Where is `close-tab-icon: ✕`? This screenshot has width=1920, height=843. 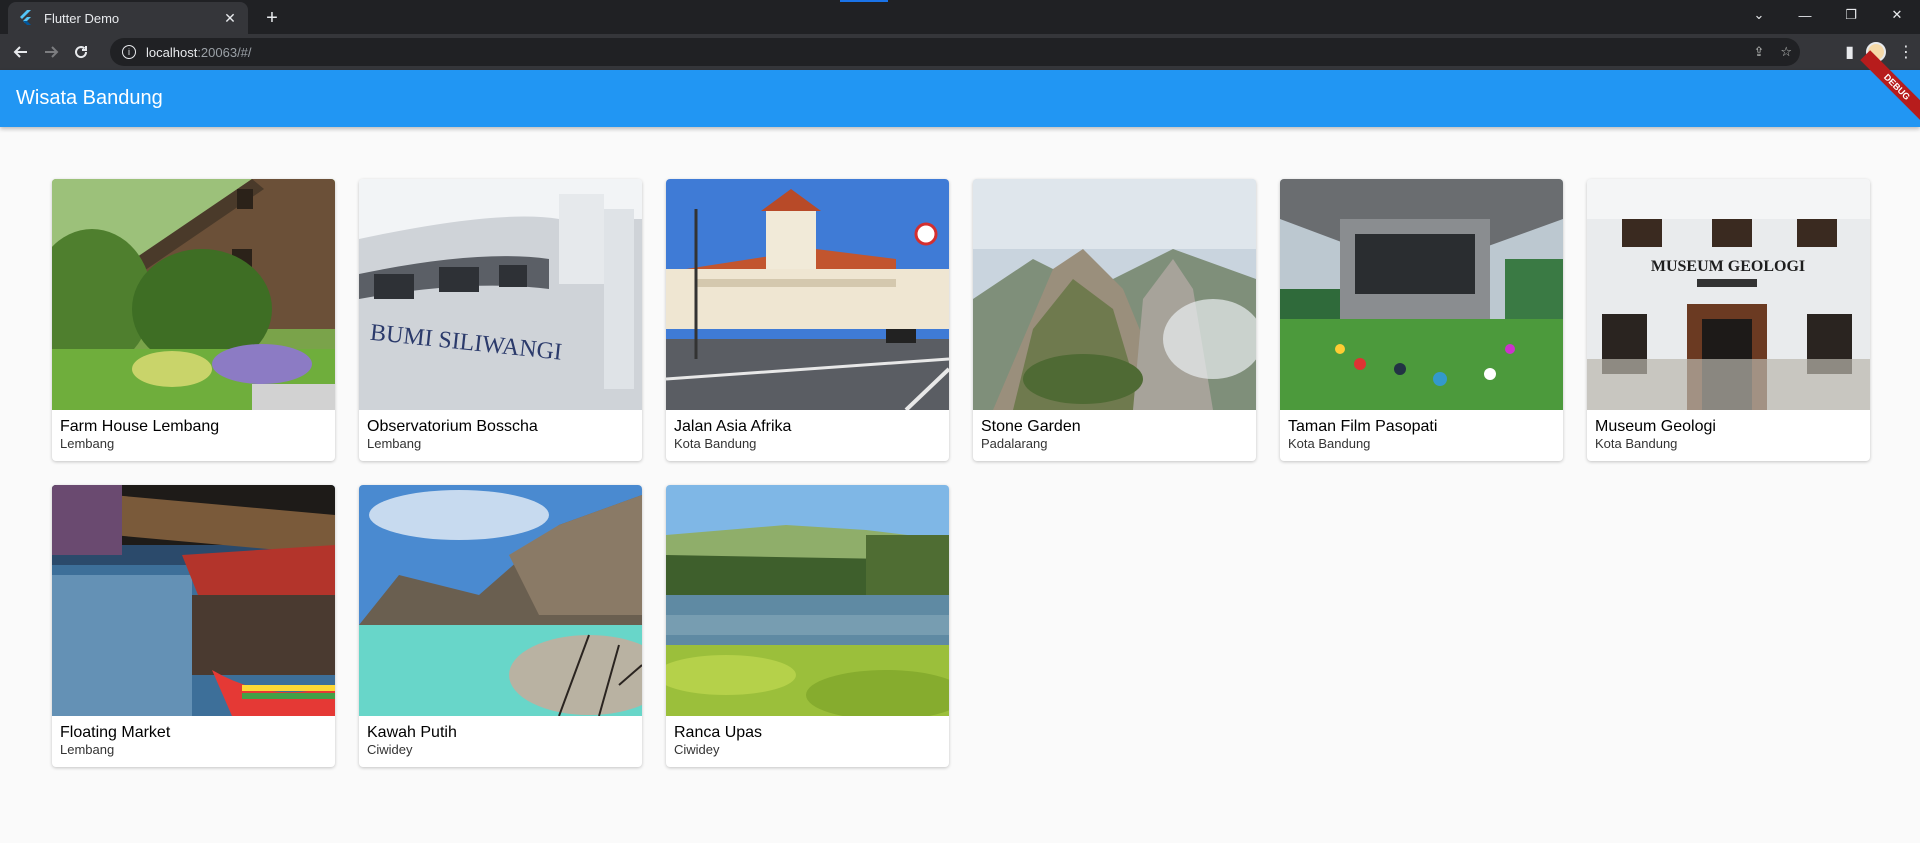
close-tab-icon: ✕ is located at coordinates (230, 18).